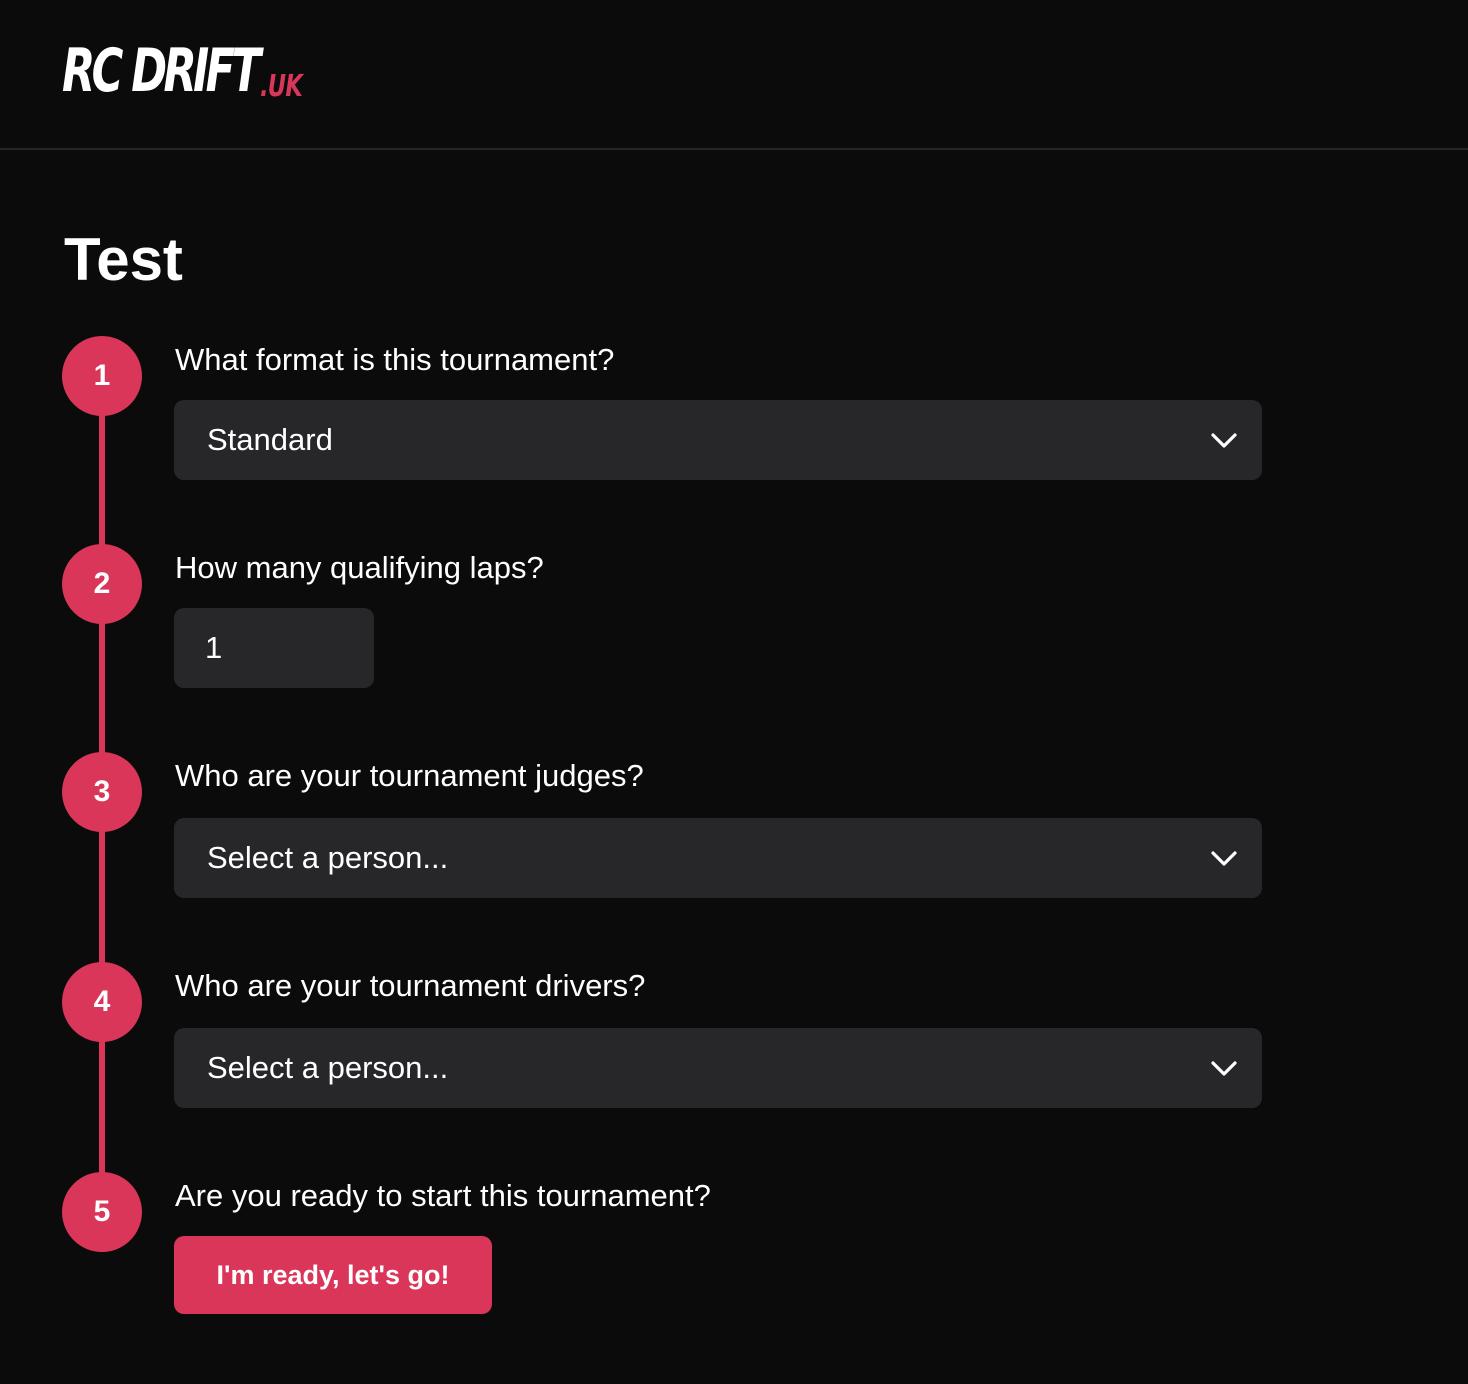 This screenshot has width=1468, height=1384. I want to click on step-2-number-badge: 2, so click(102, 584).